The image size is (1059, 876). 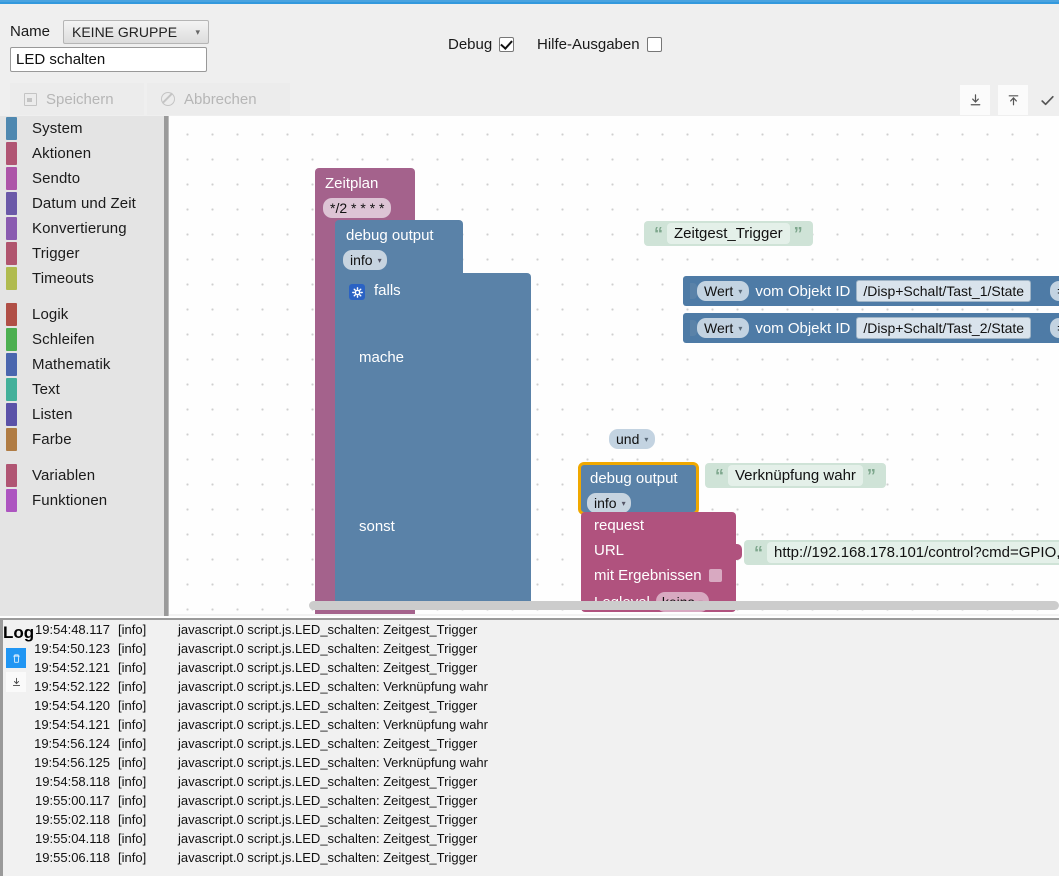 What do you see at coordinates (84, 153) in the screenshot?
I see `toolbox-category-aktionen: Aktionen` at bounding box center [84, 153].